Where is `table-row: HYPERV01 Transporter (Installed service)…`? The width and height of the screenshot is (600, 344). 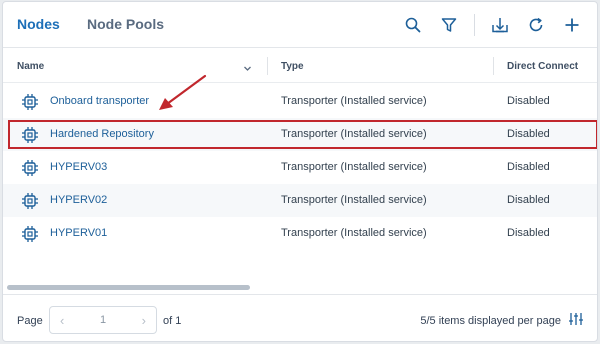
table-row: HYPERV01 Transporter (Installed service)… is located at coordinates (300, 233).